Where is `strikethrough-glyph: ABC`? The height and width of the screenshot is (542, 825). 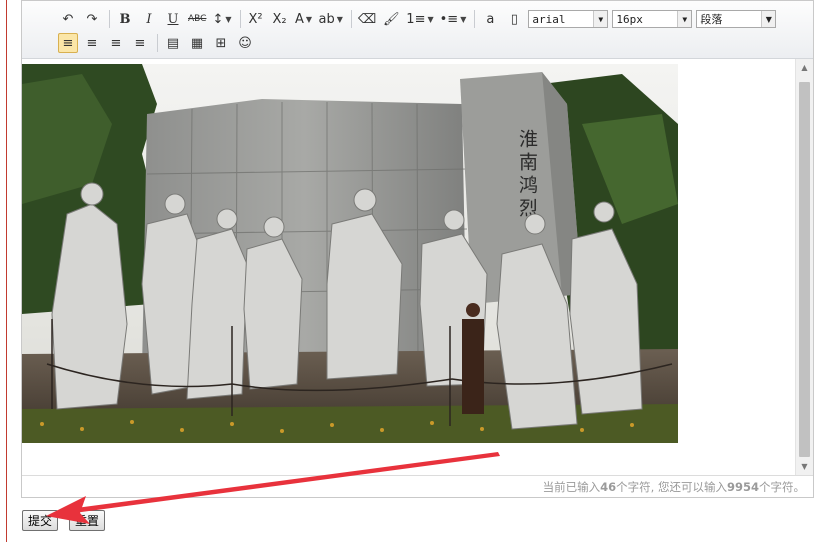
strikethrough-glyph: ABC is located at coordinates (197, 19).